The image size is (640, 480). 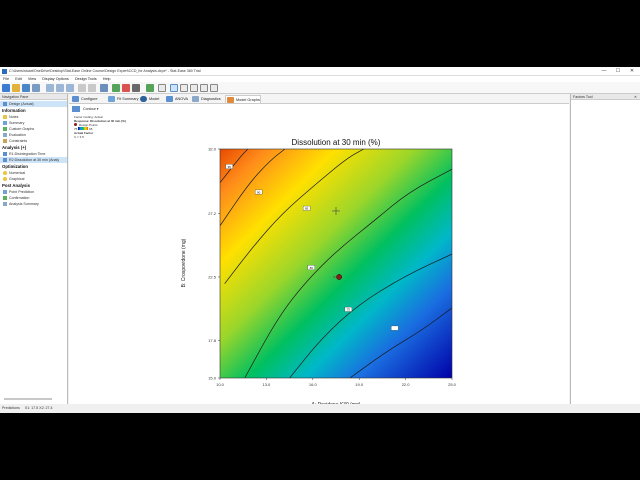 I want to click on y-tick-label: 27.2, so click(x=212, y=213).